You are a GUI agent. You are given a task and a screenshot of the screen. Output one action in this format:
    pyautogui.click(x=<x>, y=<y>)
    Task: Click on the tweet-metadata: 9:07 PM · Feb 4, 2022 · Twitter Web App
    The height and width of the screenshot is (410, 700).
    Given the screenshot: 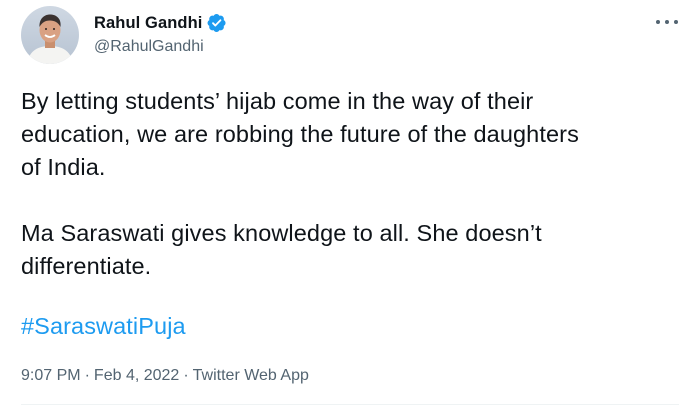 What is the action you would take?
    pyautogui.click(x=165, y=376)
    